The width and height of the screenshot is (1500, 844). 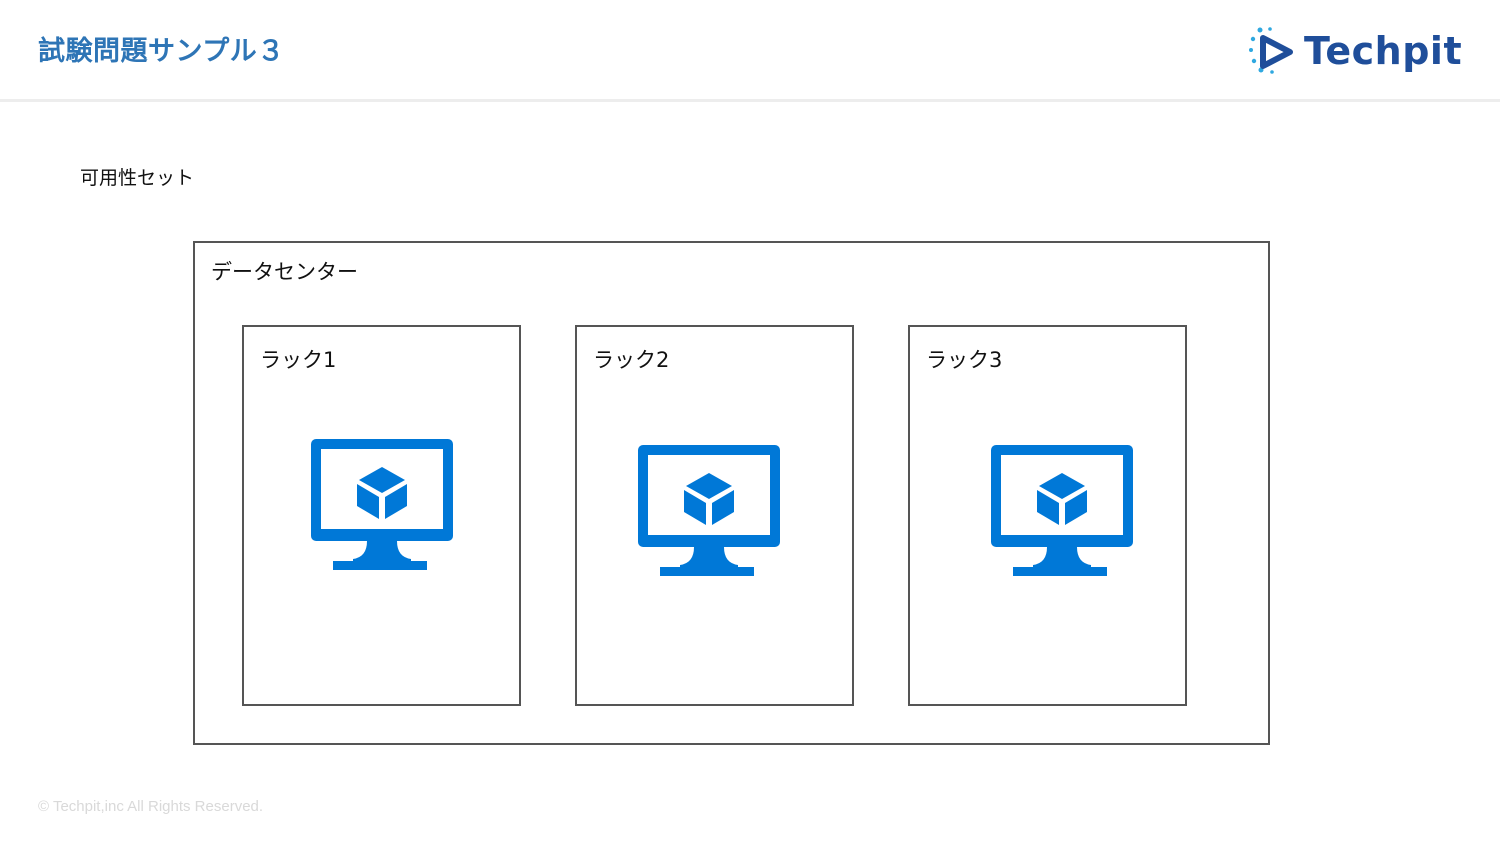 I want to click on rack-2-label: ラック2, so click(x=631, y=360).